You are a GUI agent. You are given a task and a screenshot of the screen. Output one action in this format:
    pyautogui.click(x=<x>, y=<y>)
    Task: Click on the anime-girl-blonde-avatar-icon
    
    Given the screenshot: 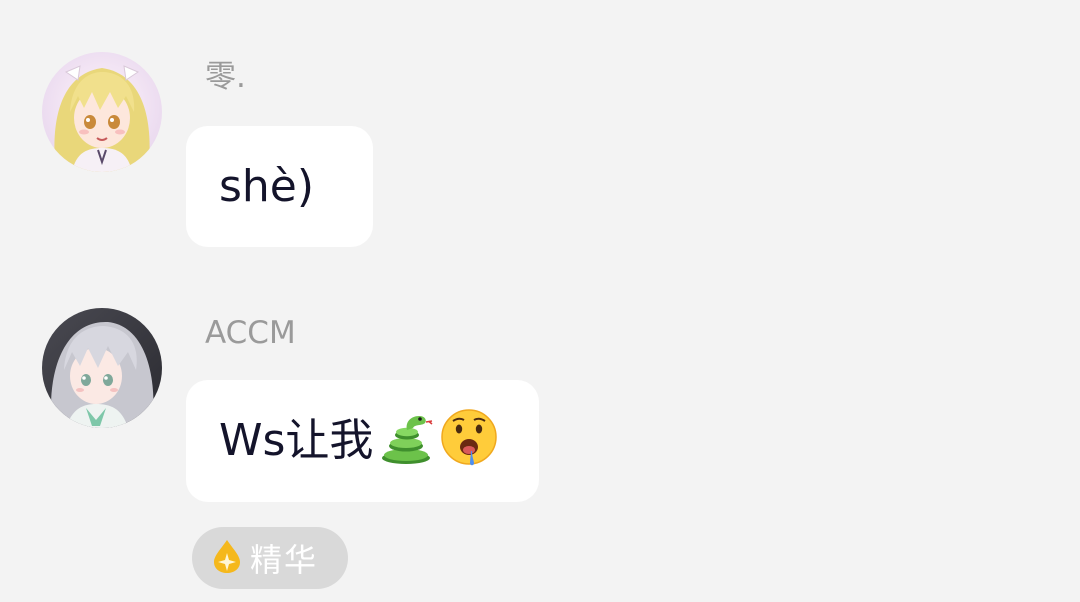 What is the action you would take?
    pyautogui.click(x=102, y=112)
    